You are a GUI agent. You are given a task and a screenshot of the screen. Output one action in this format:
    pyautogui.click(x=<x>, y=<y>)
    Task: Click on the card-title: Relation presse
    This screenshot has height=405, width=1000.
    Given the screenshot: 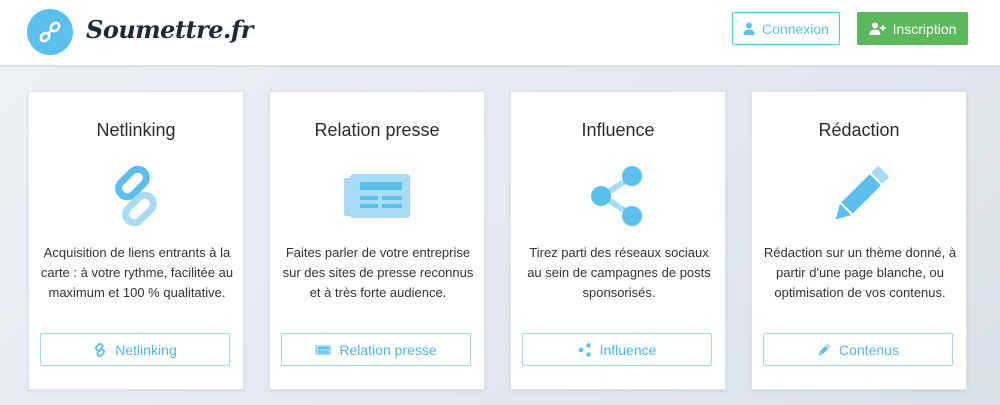 What is the action you would take?
    pyautogui.click(x=377, y=130)
    